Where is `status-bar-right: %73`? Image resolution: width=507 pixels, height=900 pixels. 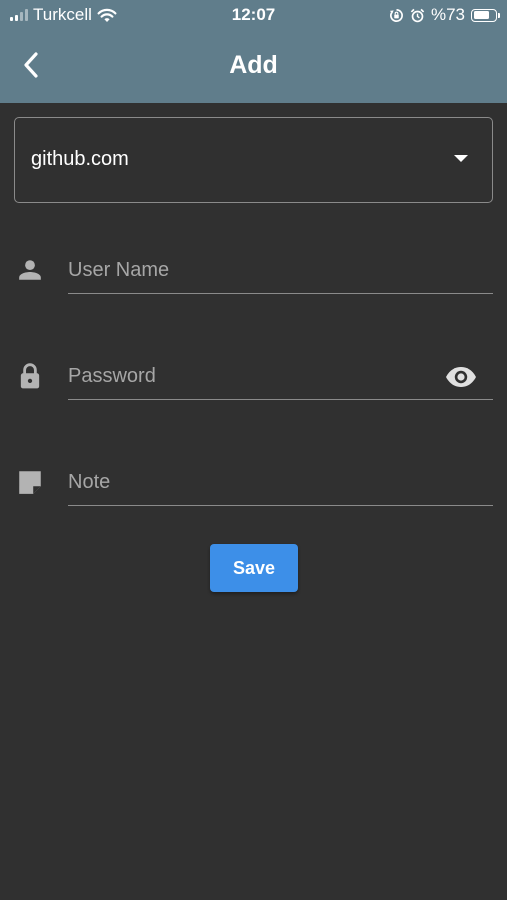
status-bar-right: %73 is located at coordinates (444, 15).